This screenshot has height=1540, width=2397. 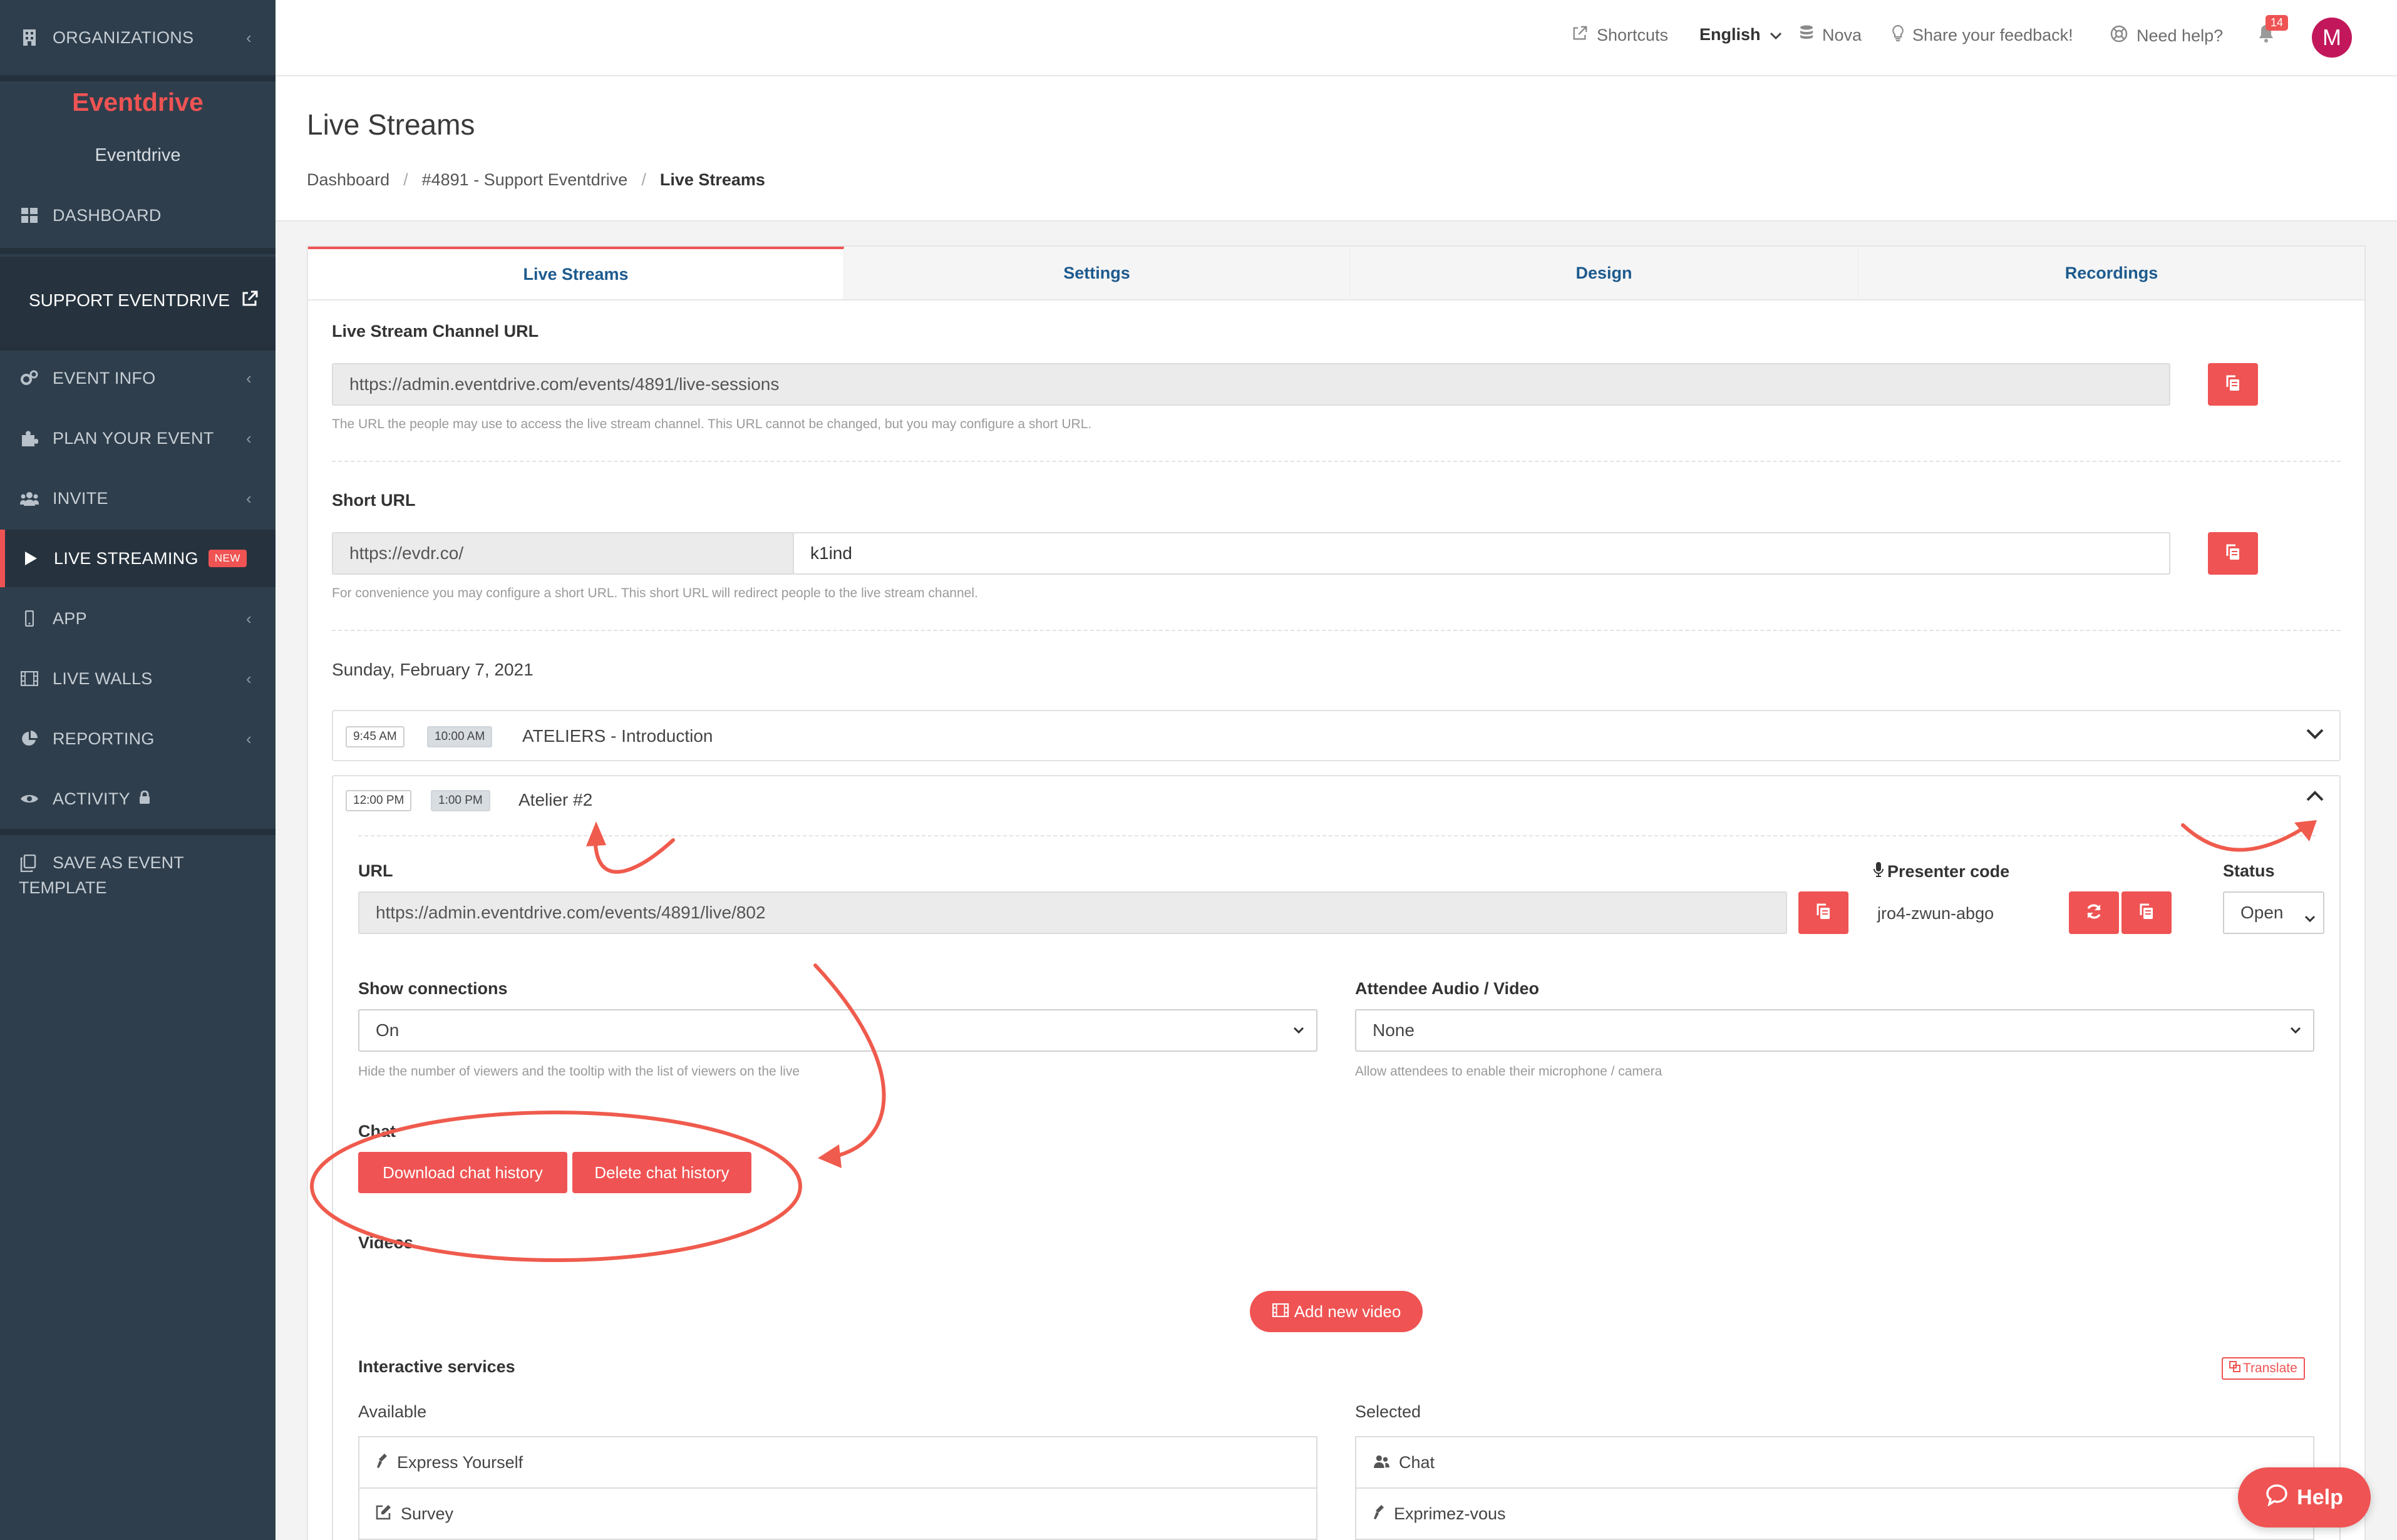 What do you see at coordinates (386, 1242) in the screenshot?
I see `videos-label: Videos` at bounding box center [386, 1242].